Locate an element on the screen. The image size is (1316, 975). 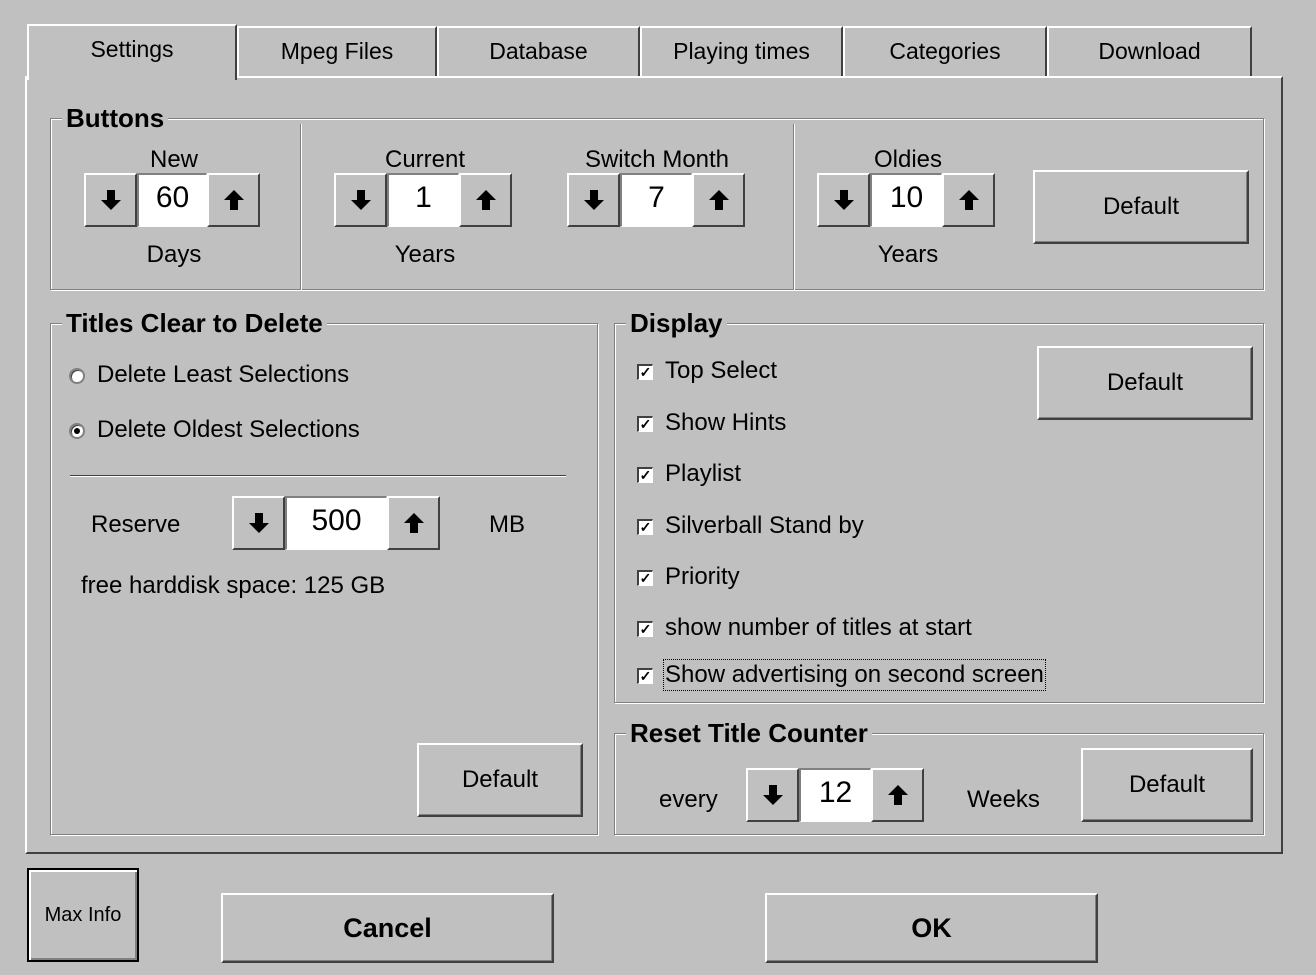
free-space-text: free harddisk space: 125 GB is located at coordinates (233, 585).